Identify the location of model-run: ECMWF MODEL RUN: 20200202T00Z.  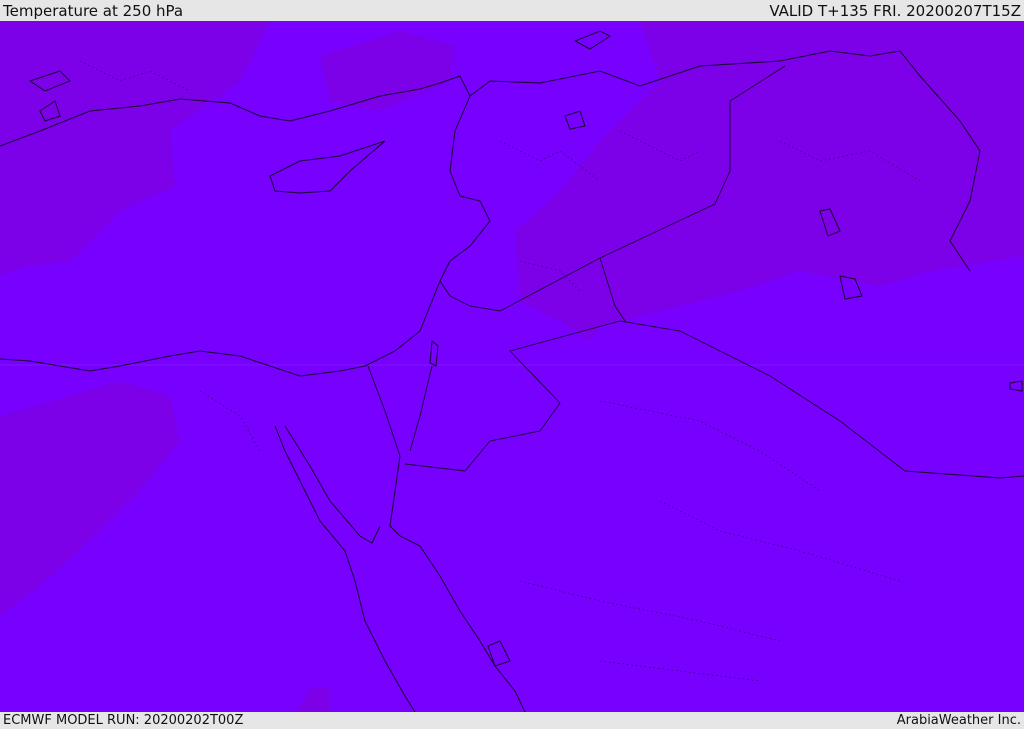
(123, 720).